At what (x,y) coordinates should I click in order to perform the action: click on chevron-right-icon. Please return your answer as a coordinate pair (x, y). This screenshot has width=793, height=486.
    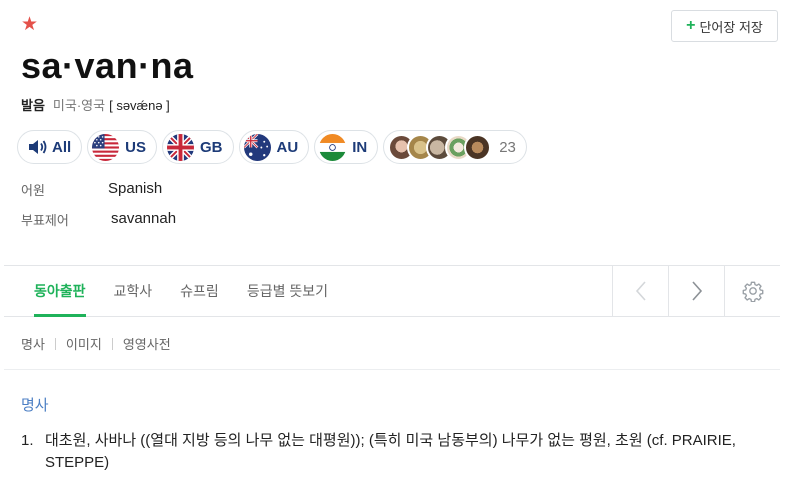
    Looking at the image, I should click on (696, 291).